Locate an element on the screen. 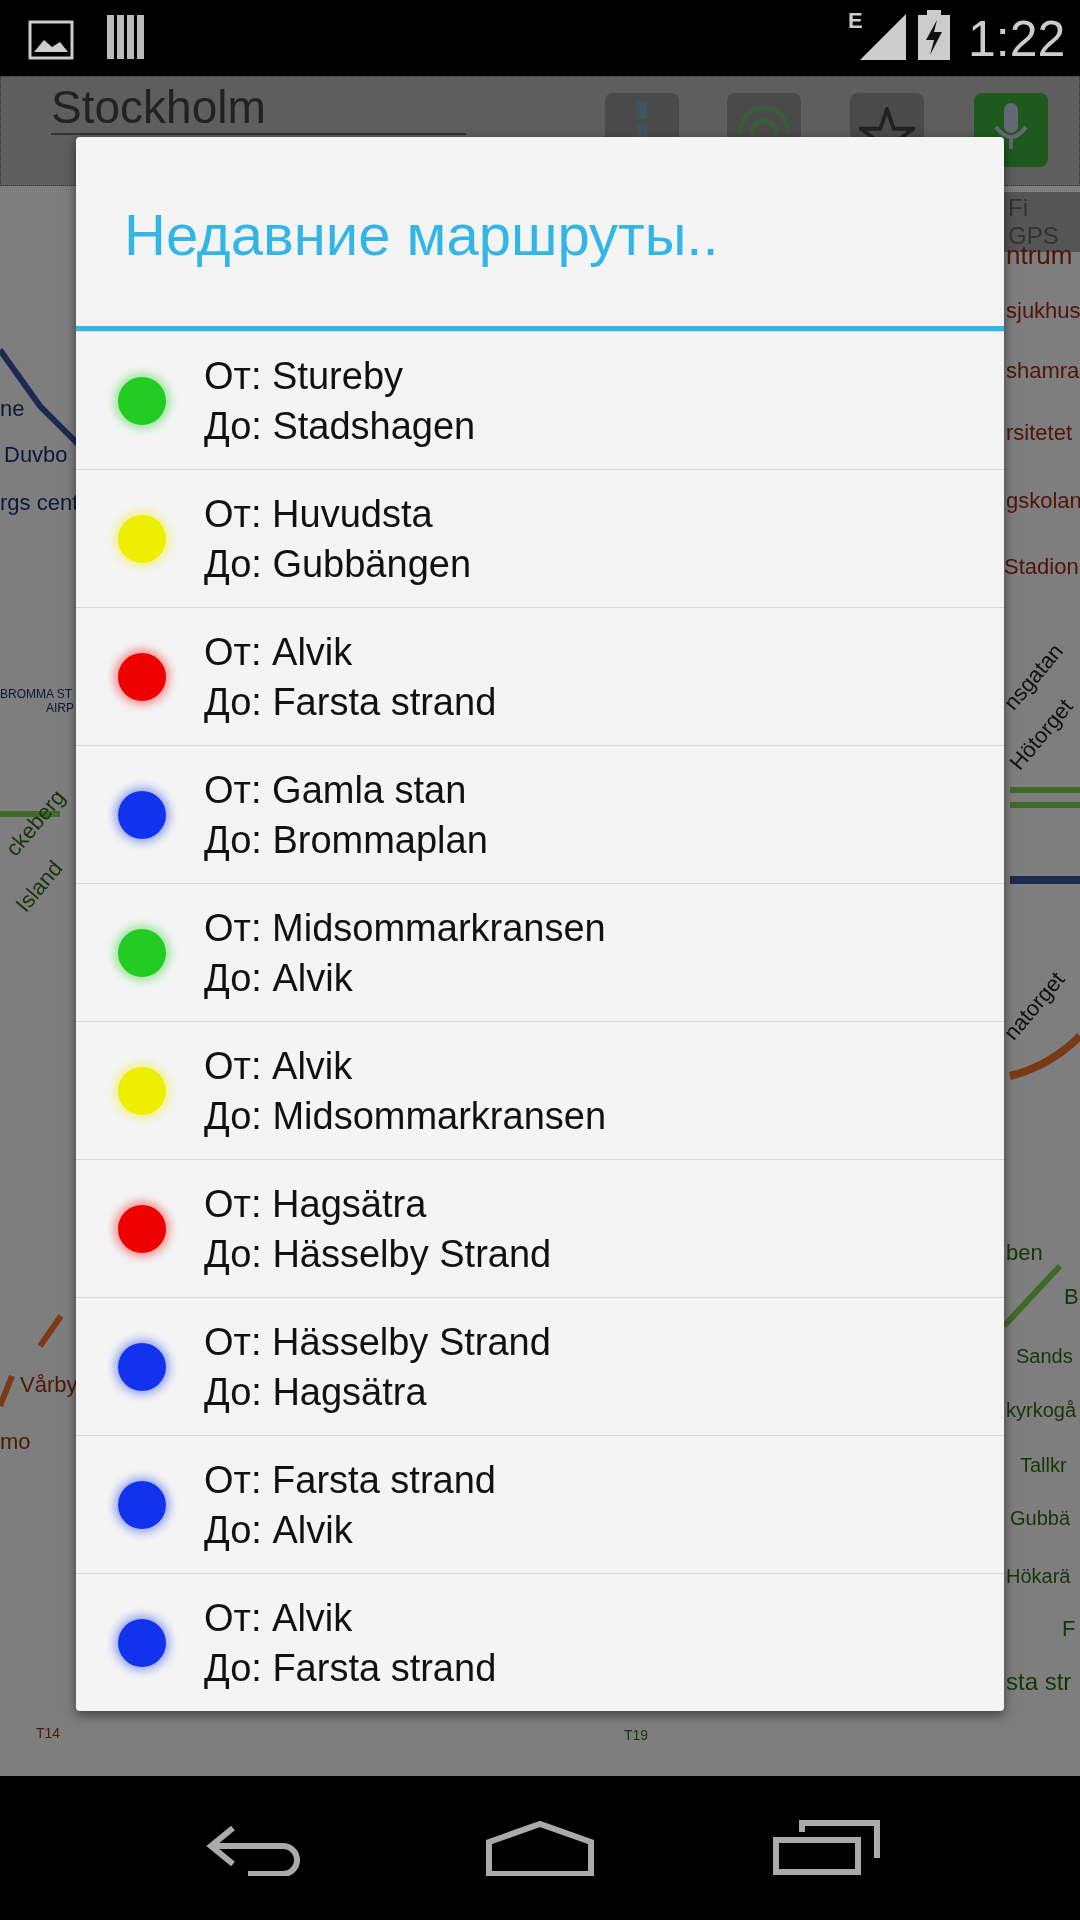 This screenshot has width=1080, height=1920. signal-icon is located at coordinates (883, 37).